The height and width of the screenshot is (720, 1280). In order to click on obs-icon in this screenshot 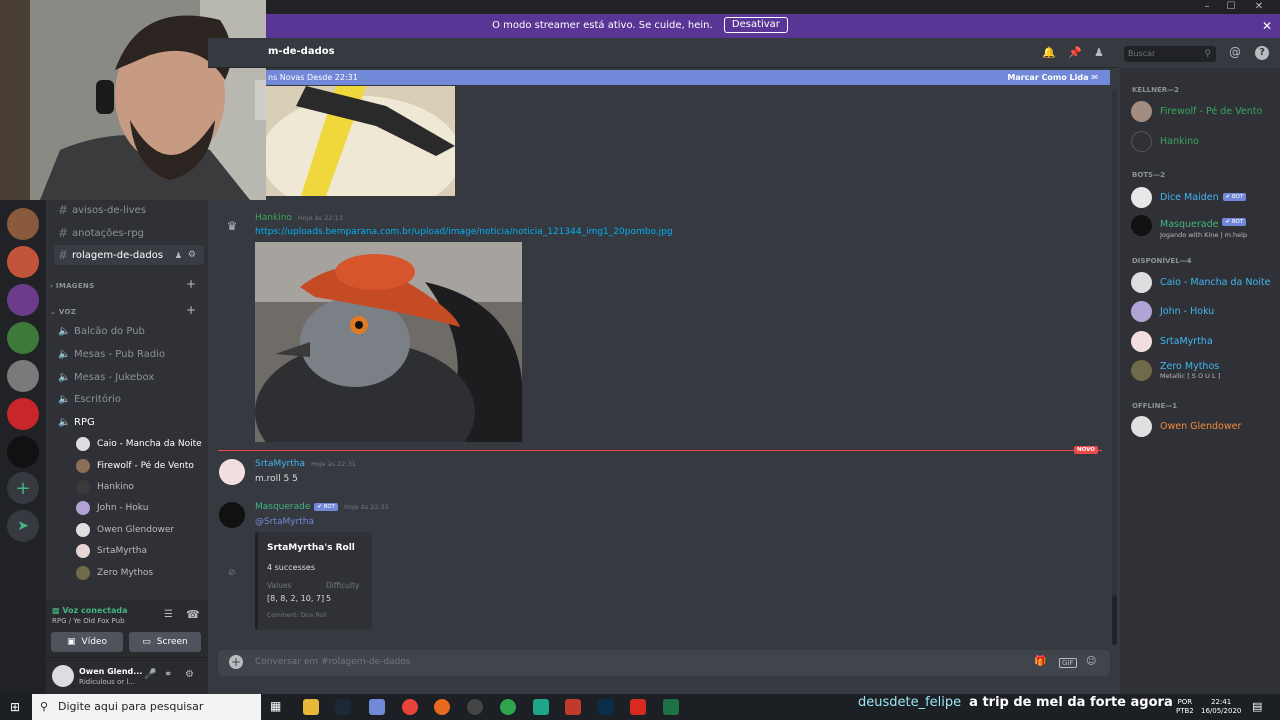, I will do `click(475, 707)`.